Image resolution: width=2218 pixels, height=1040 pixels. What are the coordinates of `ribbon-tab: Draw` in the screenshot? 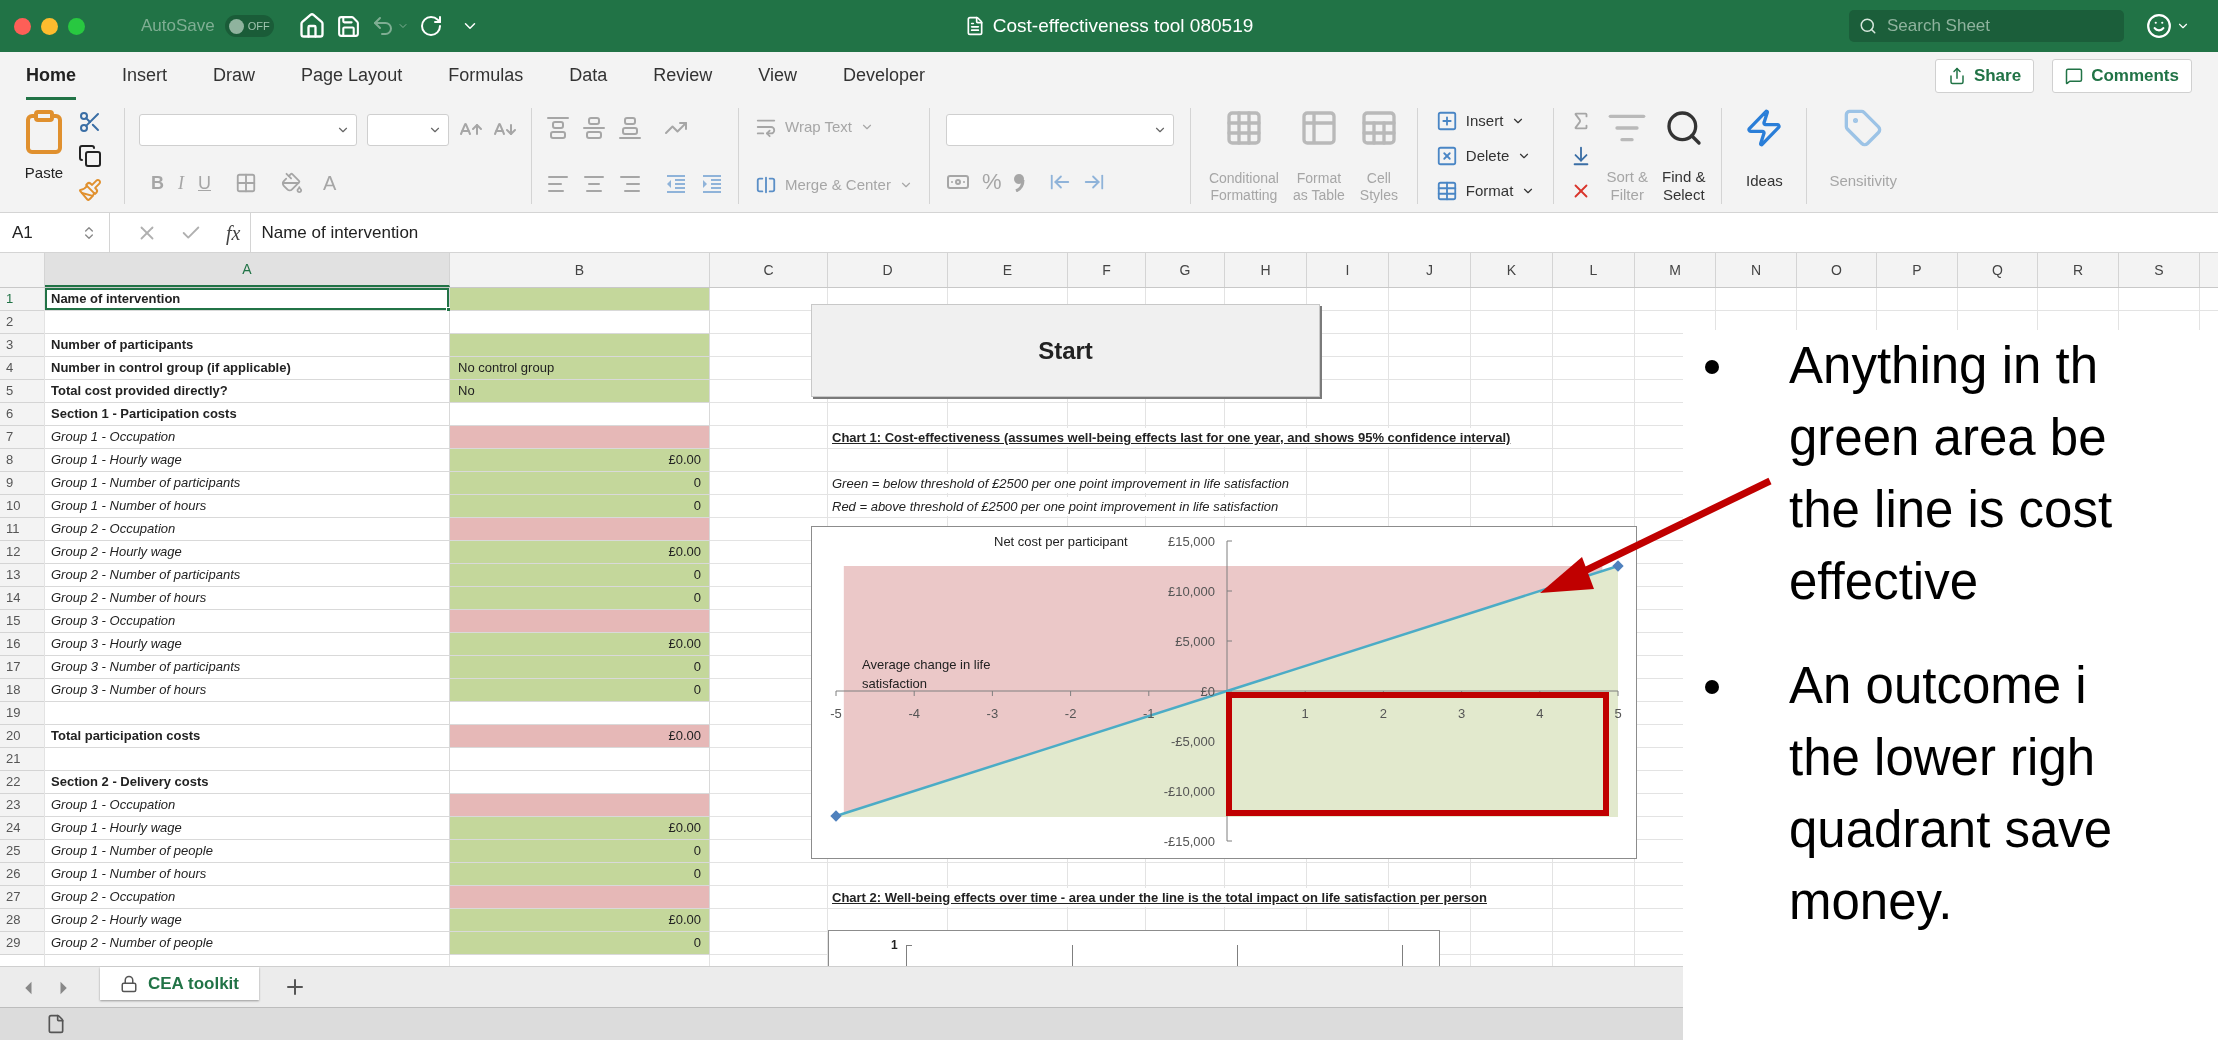 It's located at (234, 74).